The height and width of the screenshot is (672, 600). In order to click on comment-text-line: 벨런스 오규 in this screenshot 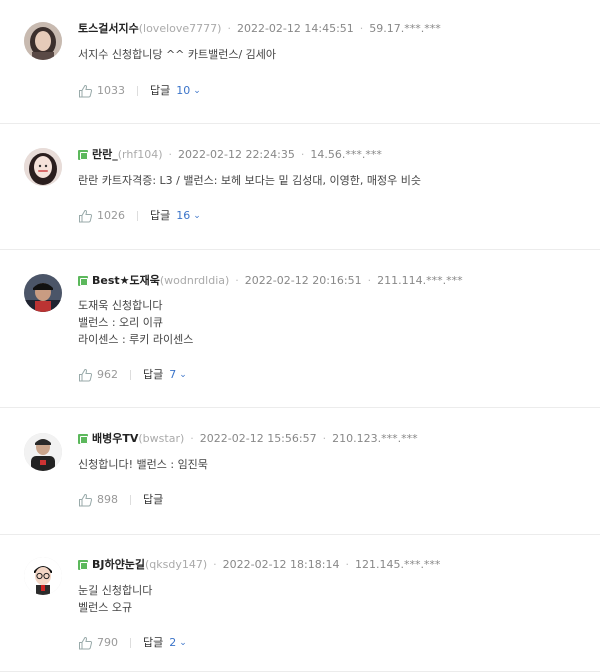, I will do `click(105, 607)`.